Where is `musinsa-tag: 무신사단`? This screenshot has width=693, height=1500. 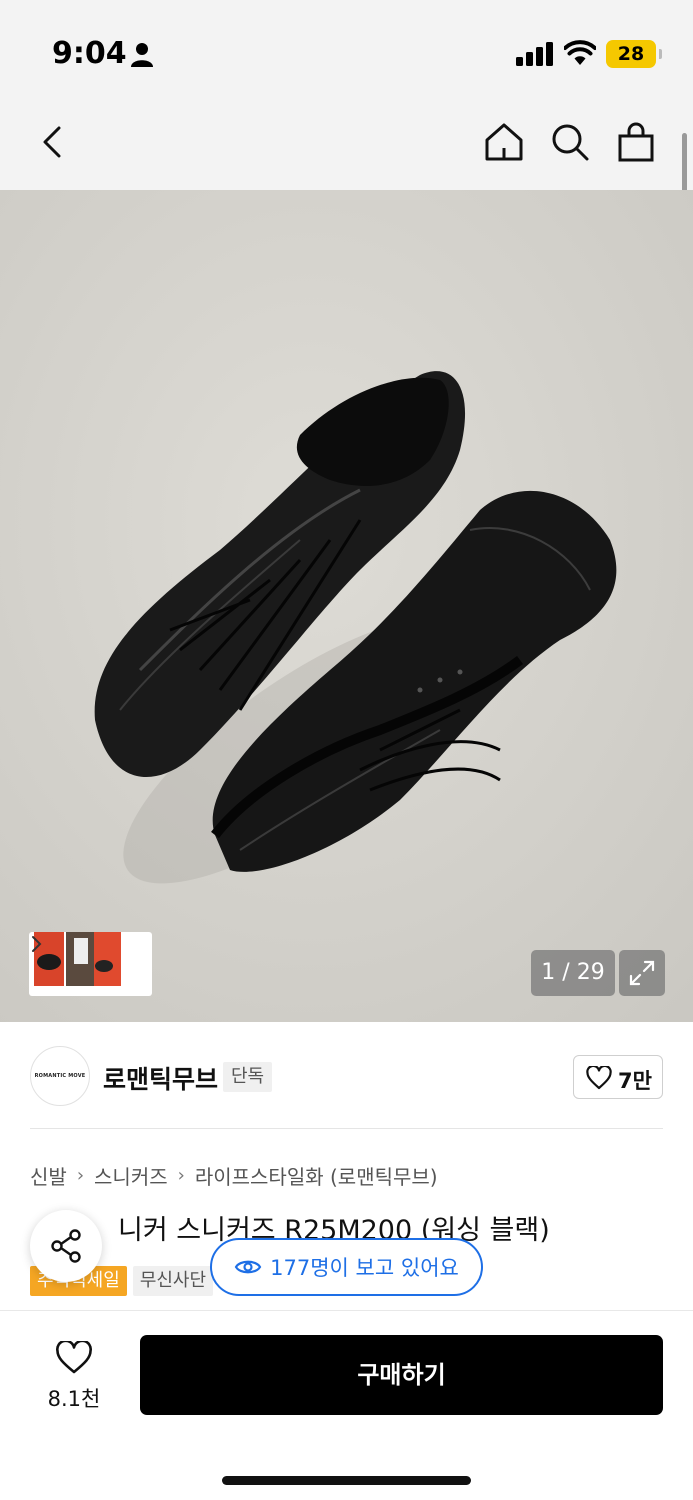
musinsa-tag: 무신사단 is located at coordinates (173, 1281).